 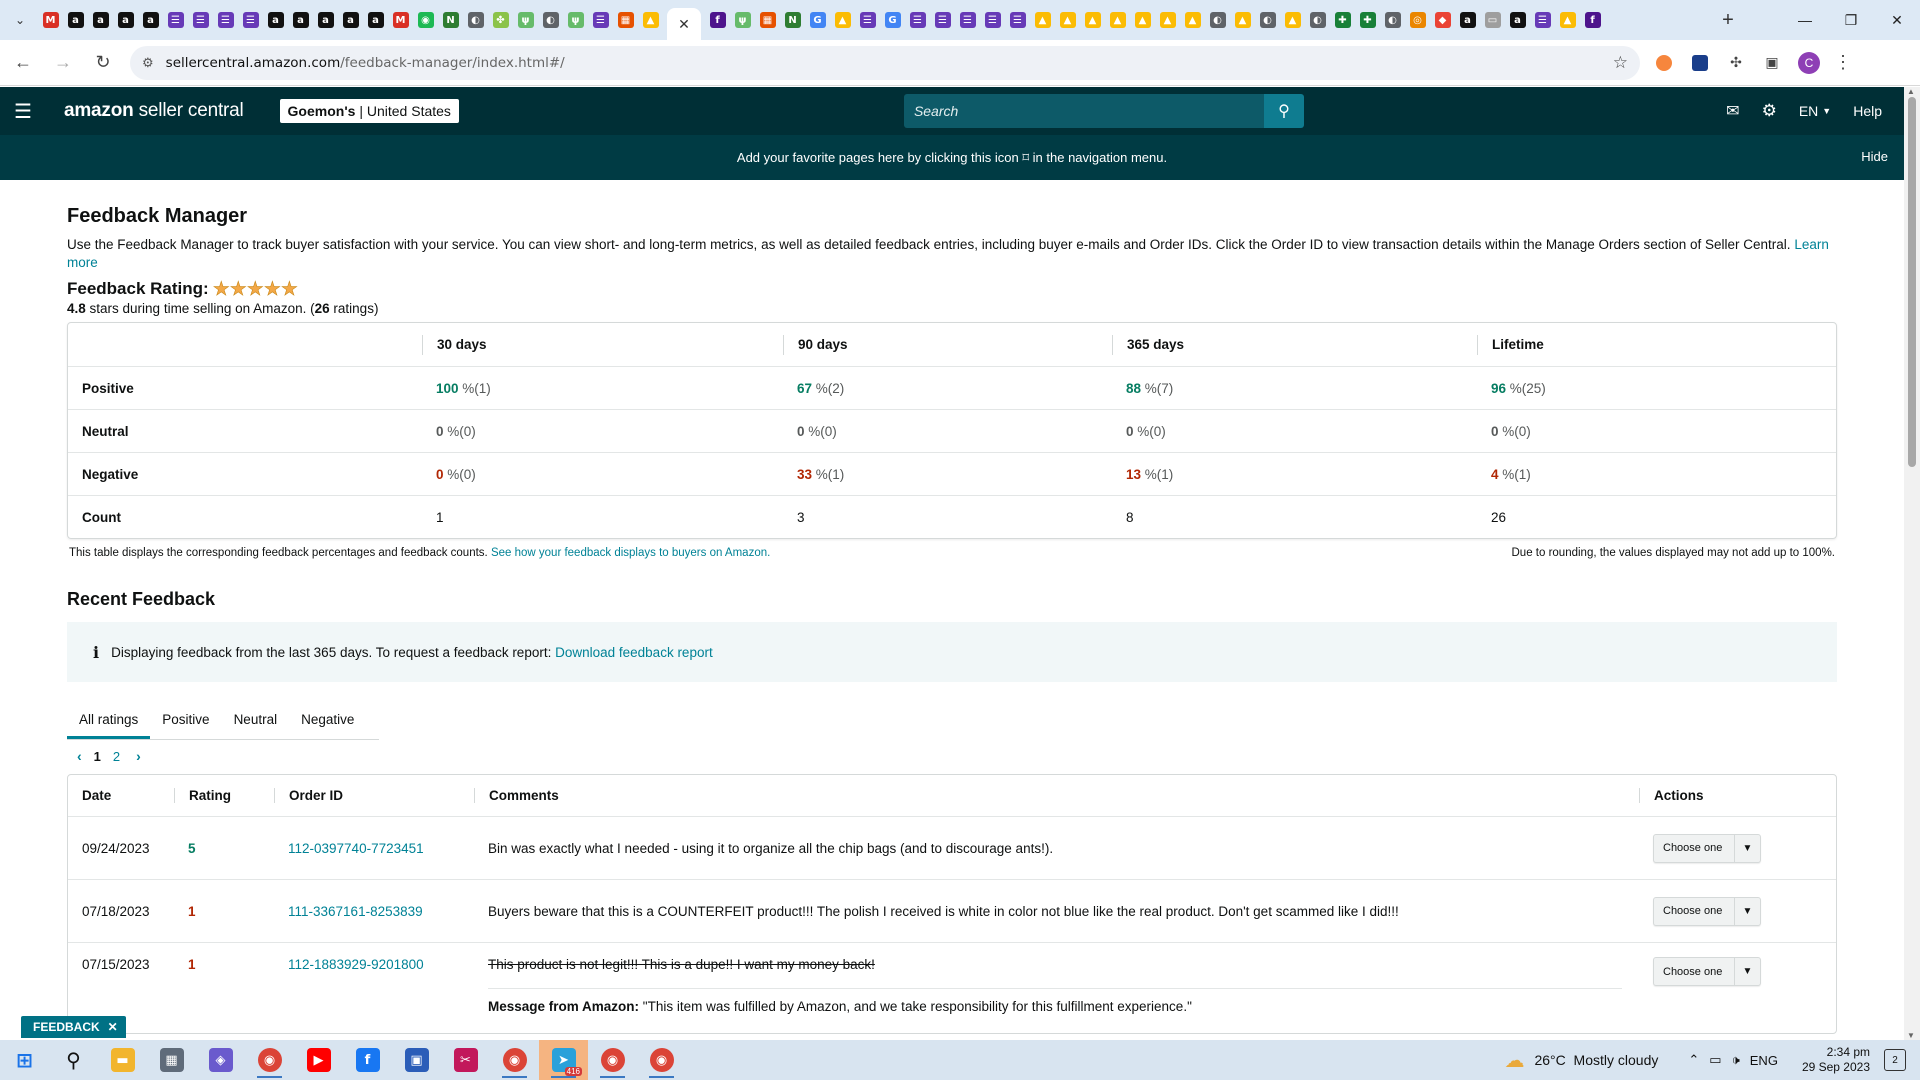 What do you see at coordinates (1417, 20) in the screenshot?
I see `browser-tab: ◎` at bounding box center [1417, 20].